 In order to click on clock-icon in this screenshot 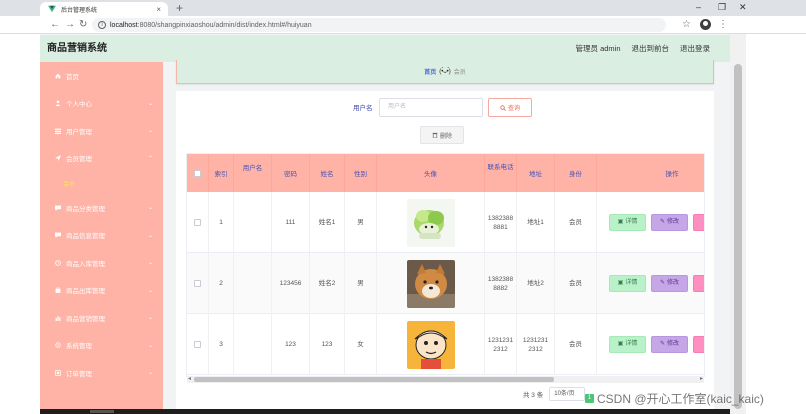, I will do `click(58, 262)`.